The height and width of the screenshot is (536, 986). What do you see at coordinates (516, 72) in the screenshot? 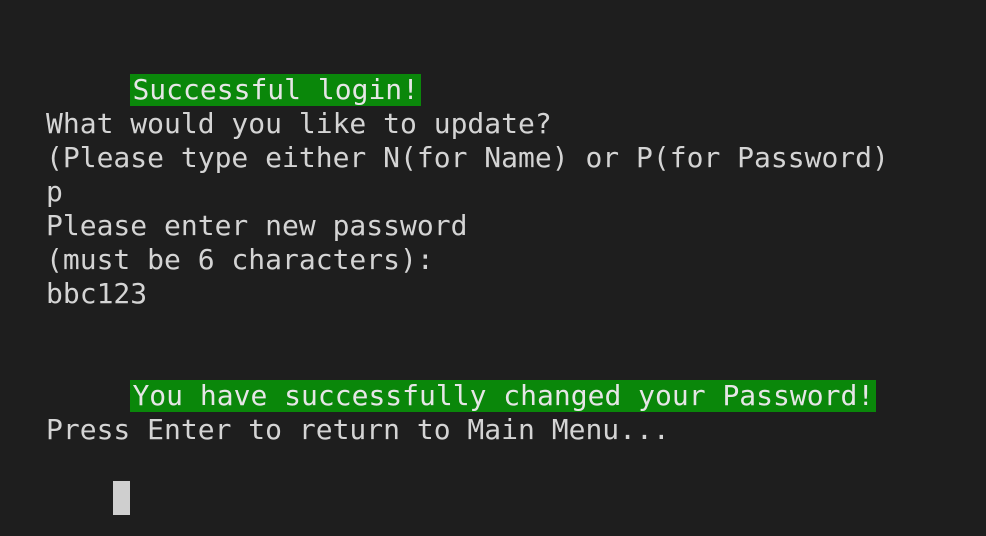
I see `terminal-line-success-login: Successful login!` at bounding box center [516, 72].